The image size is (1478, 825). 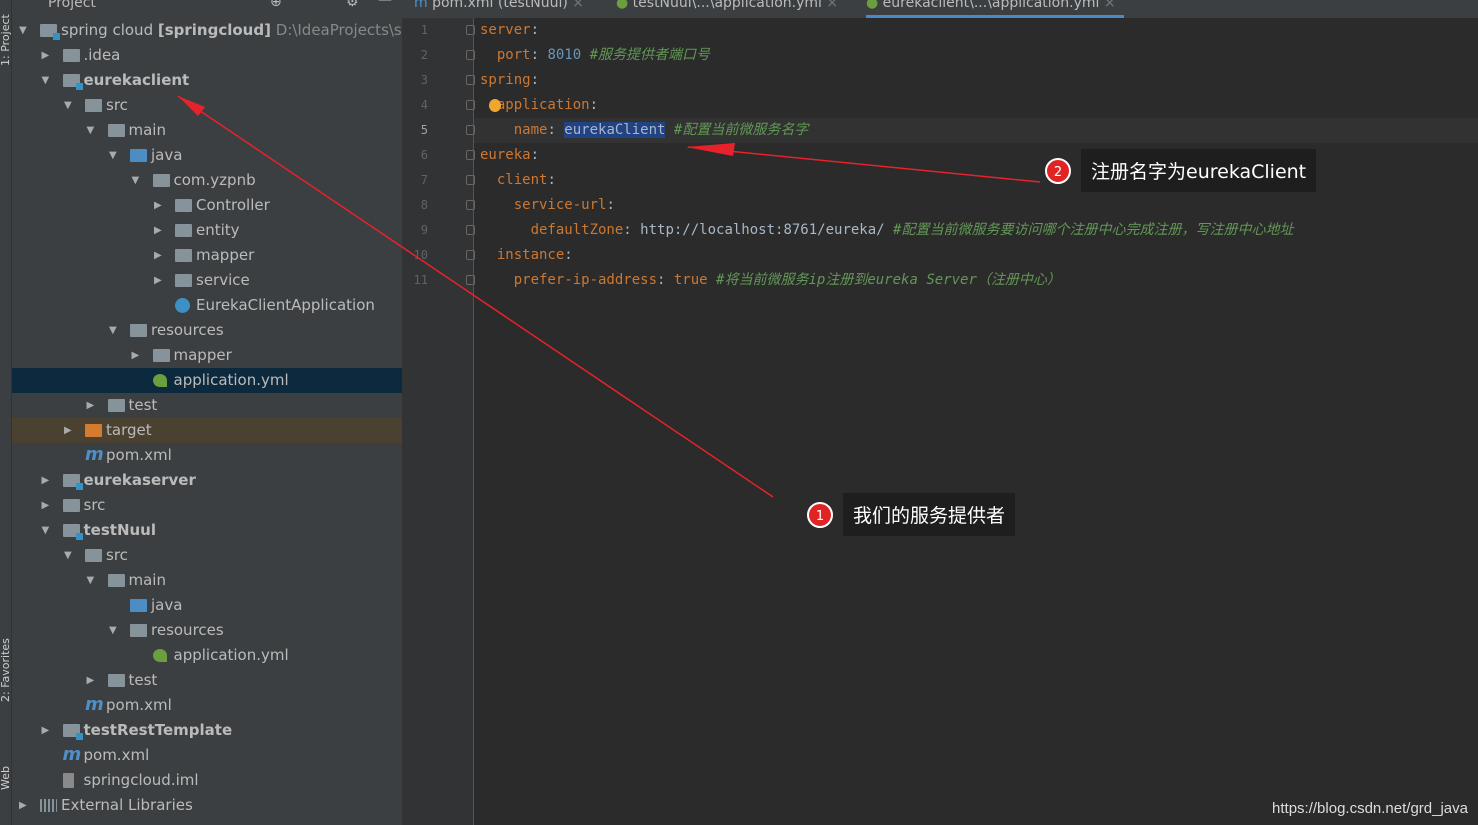 I want to click on favorites-tool-button: 2: Favorites, so click(x=6, y=670).